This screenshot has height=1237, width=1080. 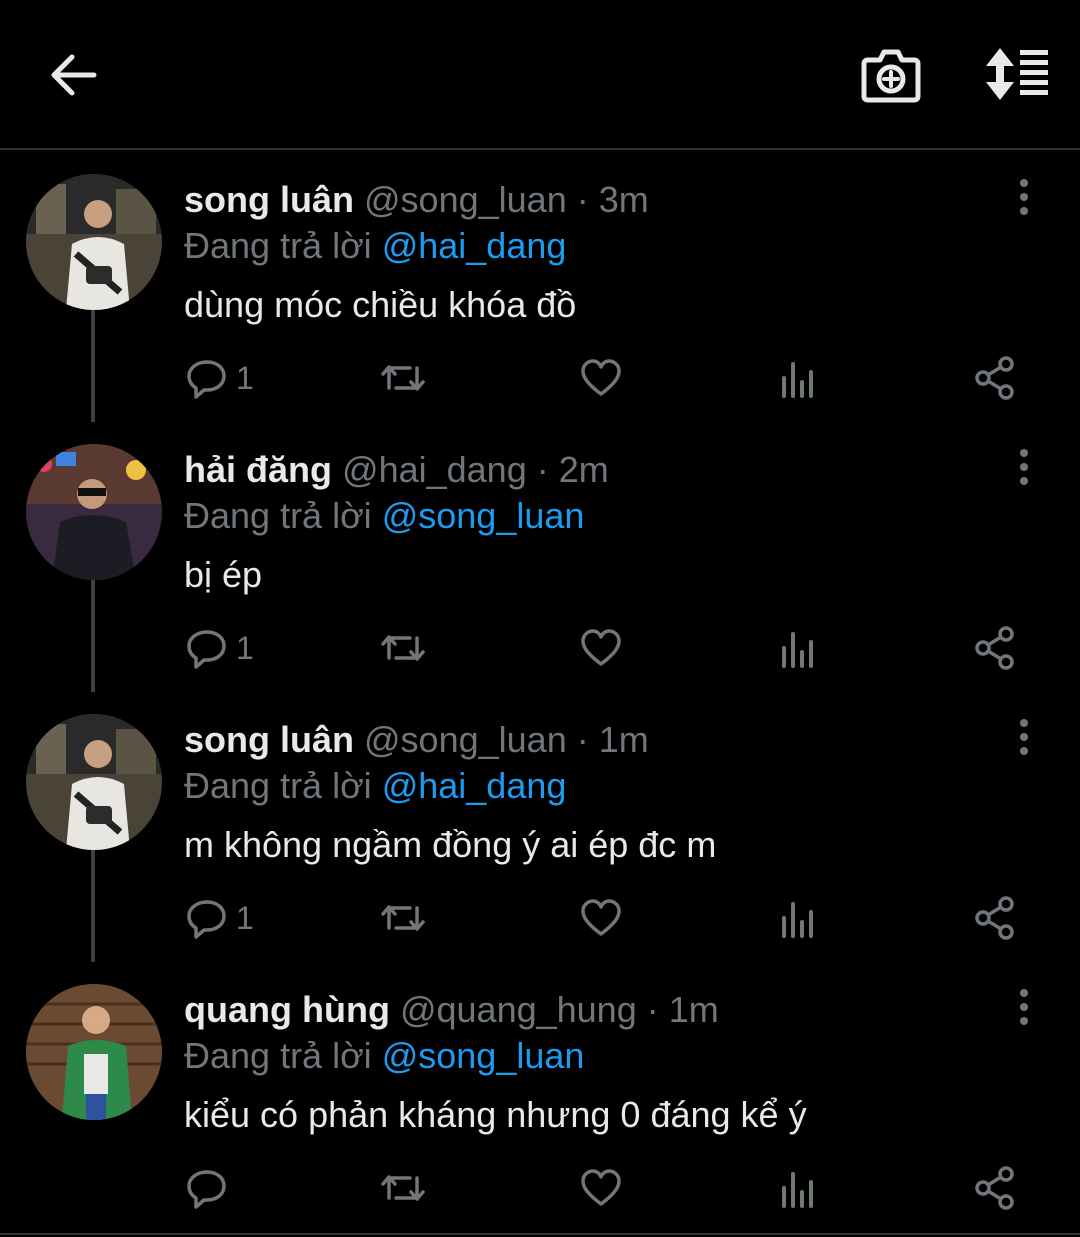 I want to click on camera-plus-icon, so click(x=891, y=75).